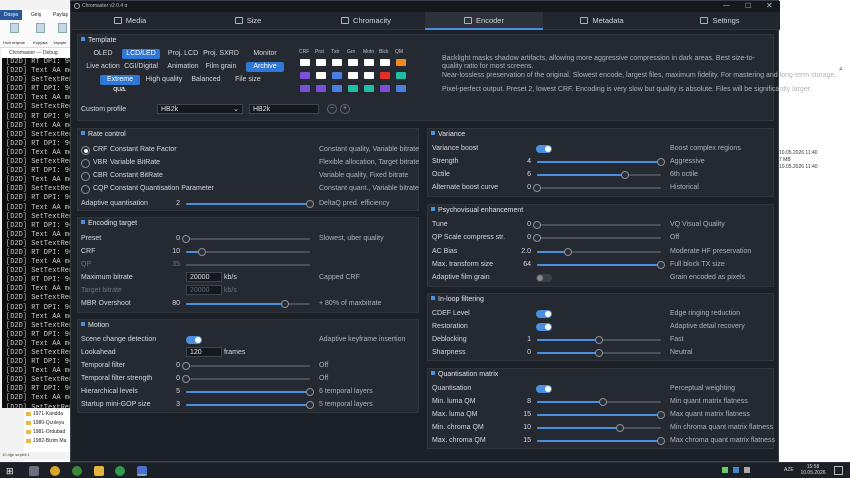  What do you see at coordinates (248, 80) in the screenshot?
I see `preset-file-size: File size` at bounding box center [248, 80].